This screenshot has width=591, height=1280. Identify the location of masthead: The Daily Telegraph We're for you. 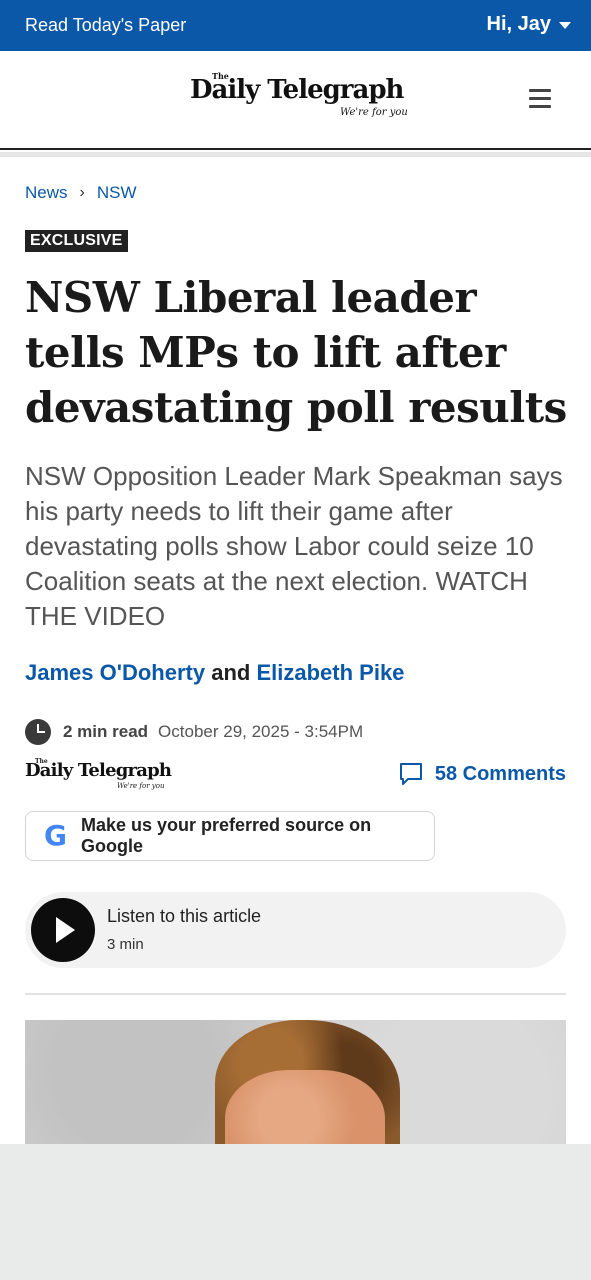
(295, 100).